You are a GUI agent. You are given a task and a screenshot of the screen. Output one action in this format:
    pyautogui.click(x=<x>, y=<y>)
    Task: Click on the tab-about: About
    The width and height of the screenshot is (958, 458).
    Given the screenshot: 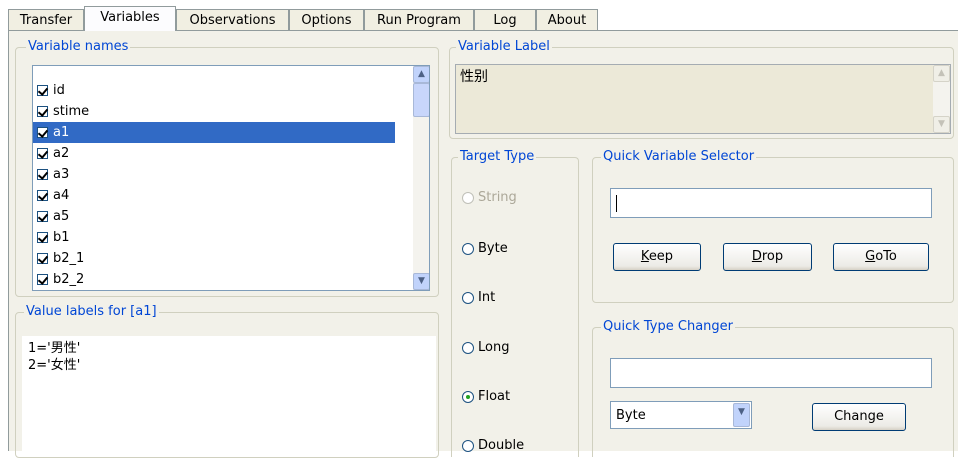 What is the action you would take?
    pyautogui.click(x=567, y=19)
    